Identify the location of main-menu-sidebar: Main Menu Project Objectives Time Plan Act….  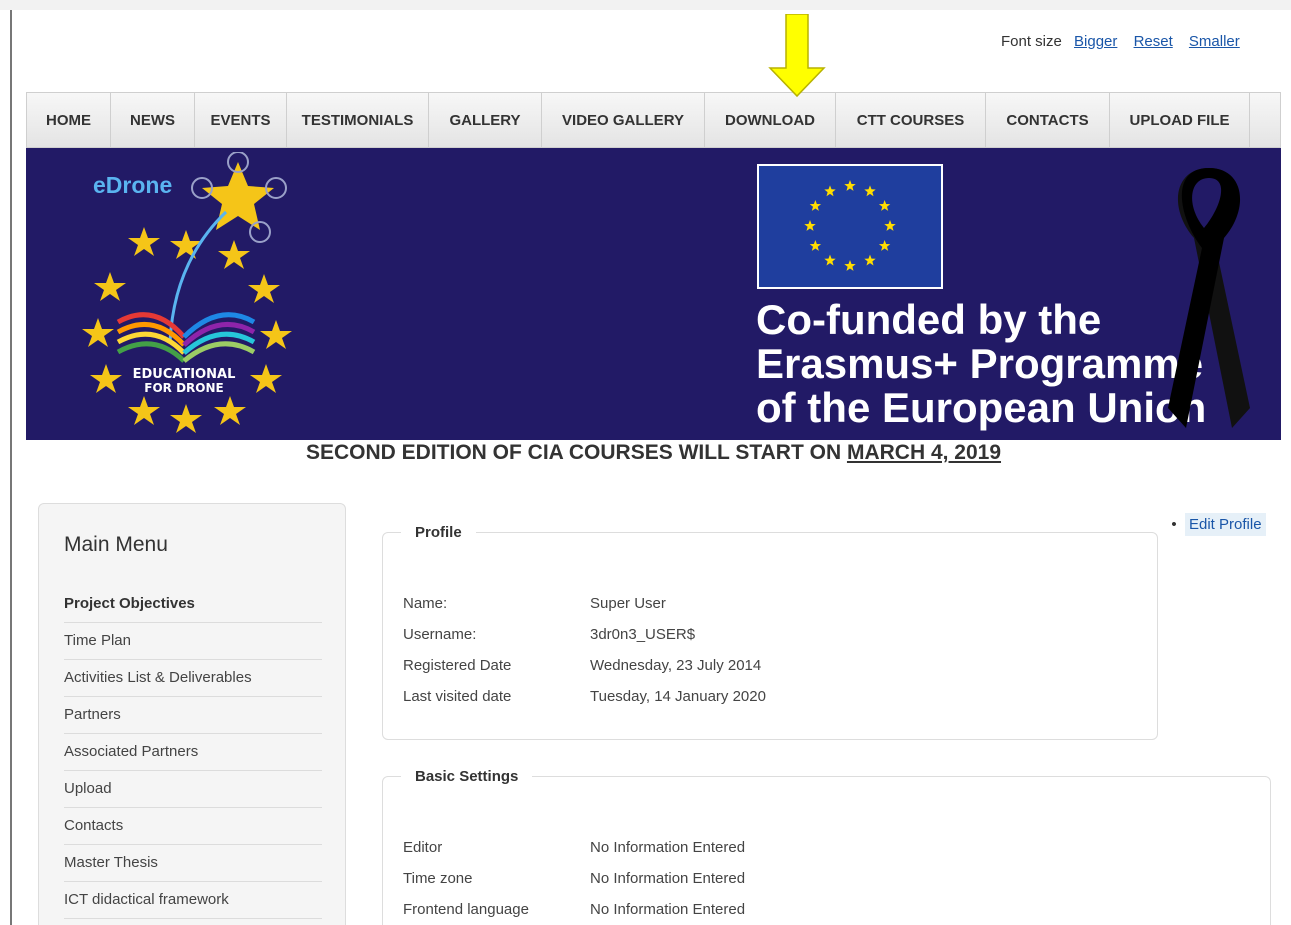
(192, 714).